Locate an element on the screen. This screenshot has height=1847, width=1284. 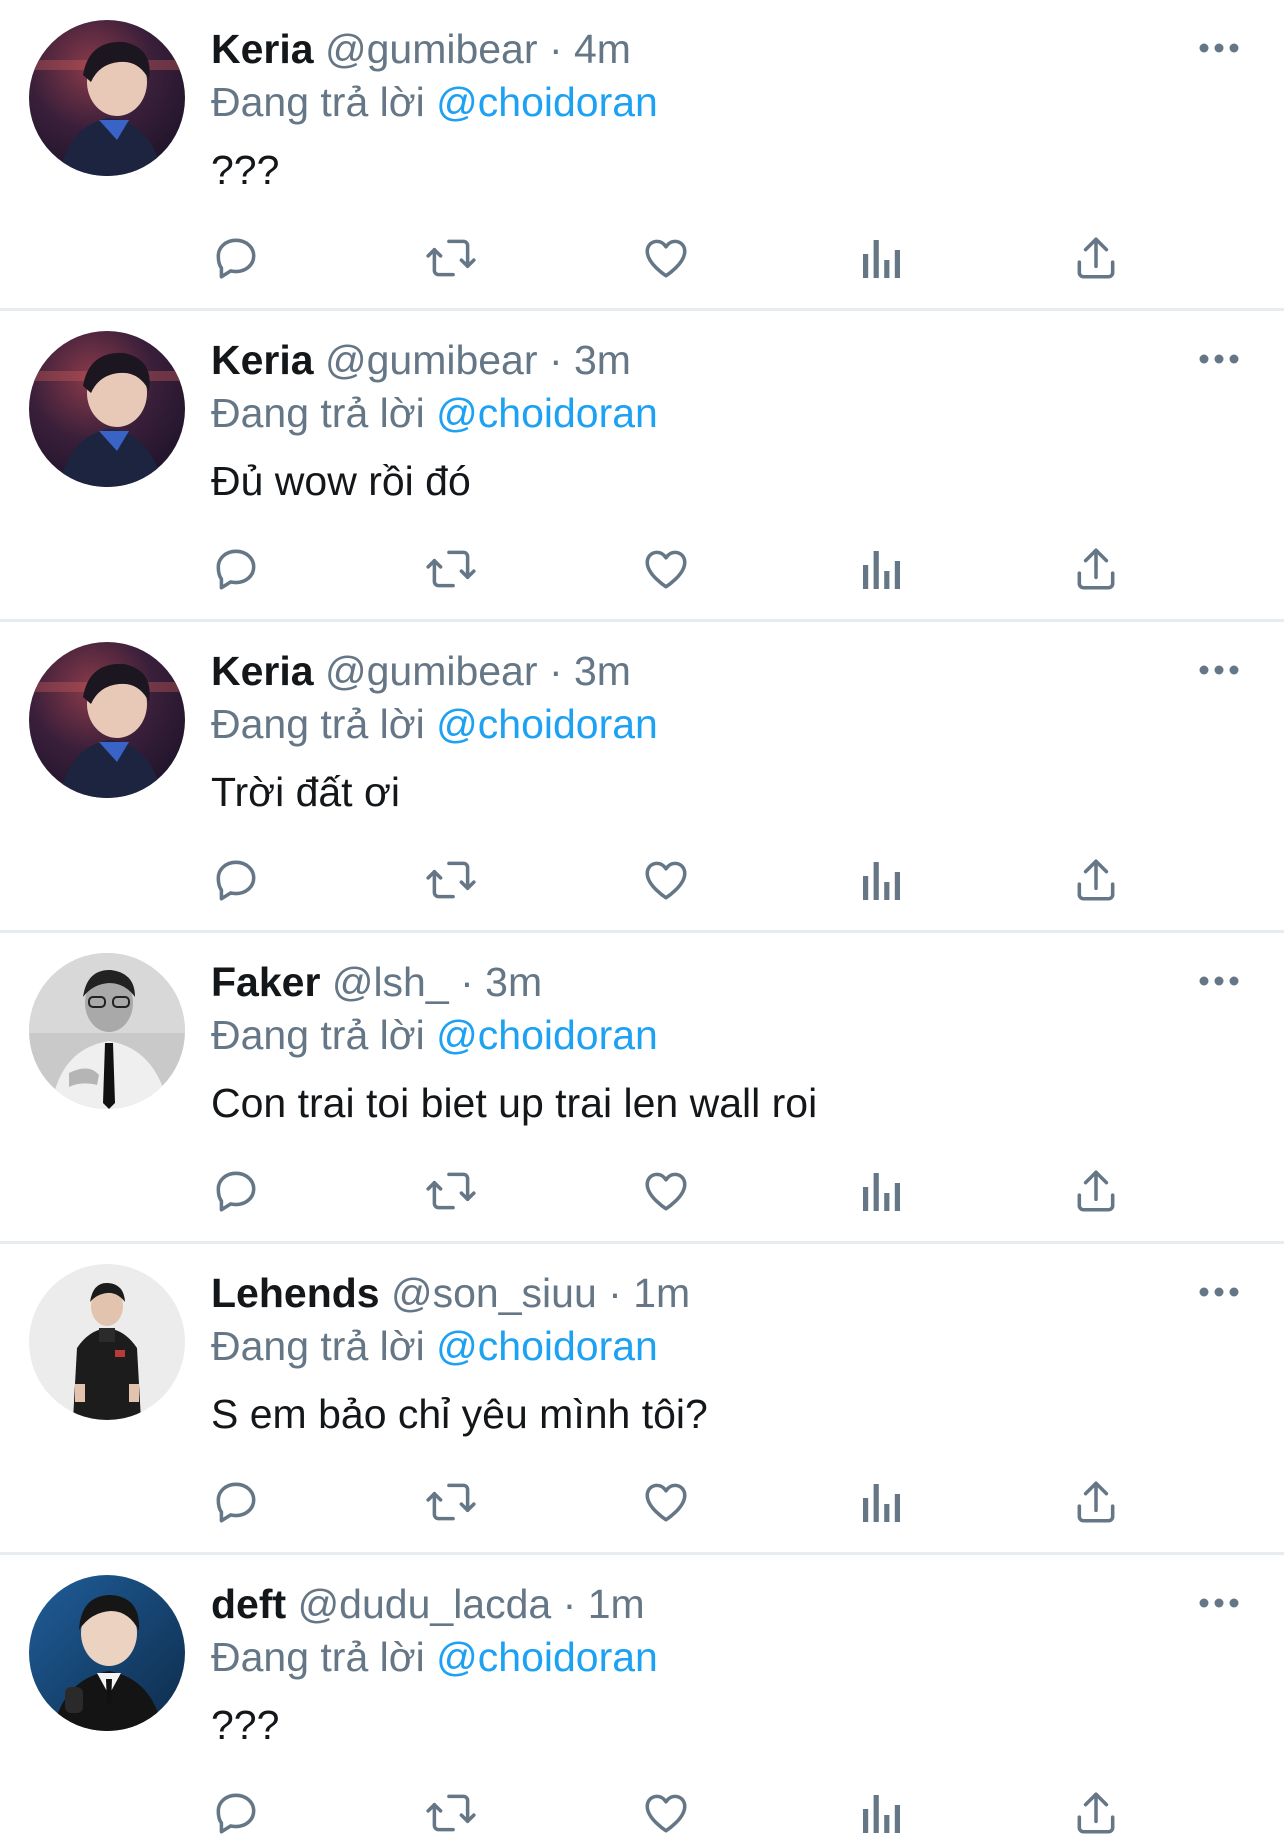
tweet-text: ??? is located at coordinates (245, 1725).